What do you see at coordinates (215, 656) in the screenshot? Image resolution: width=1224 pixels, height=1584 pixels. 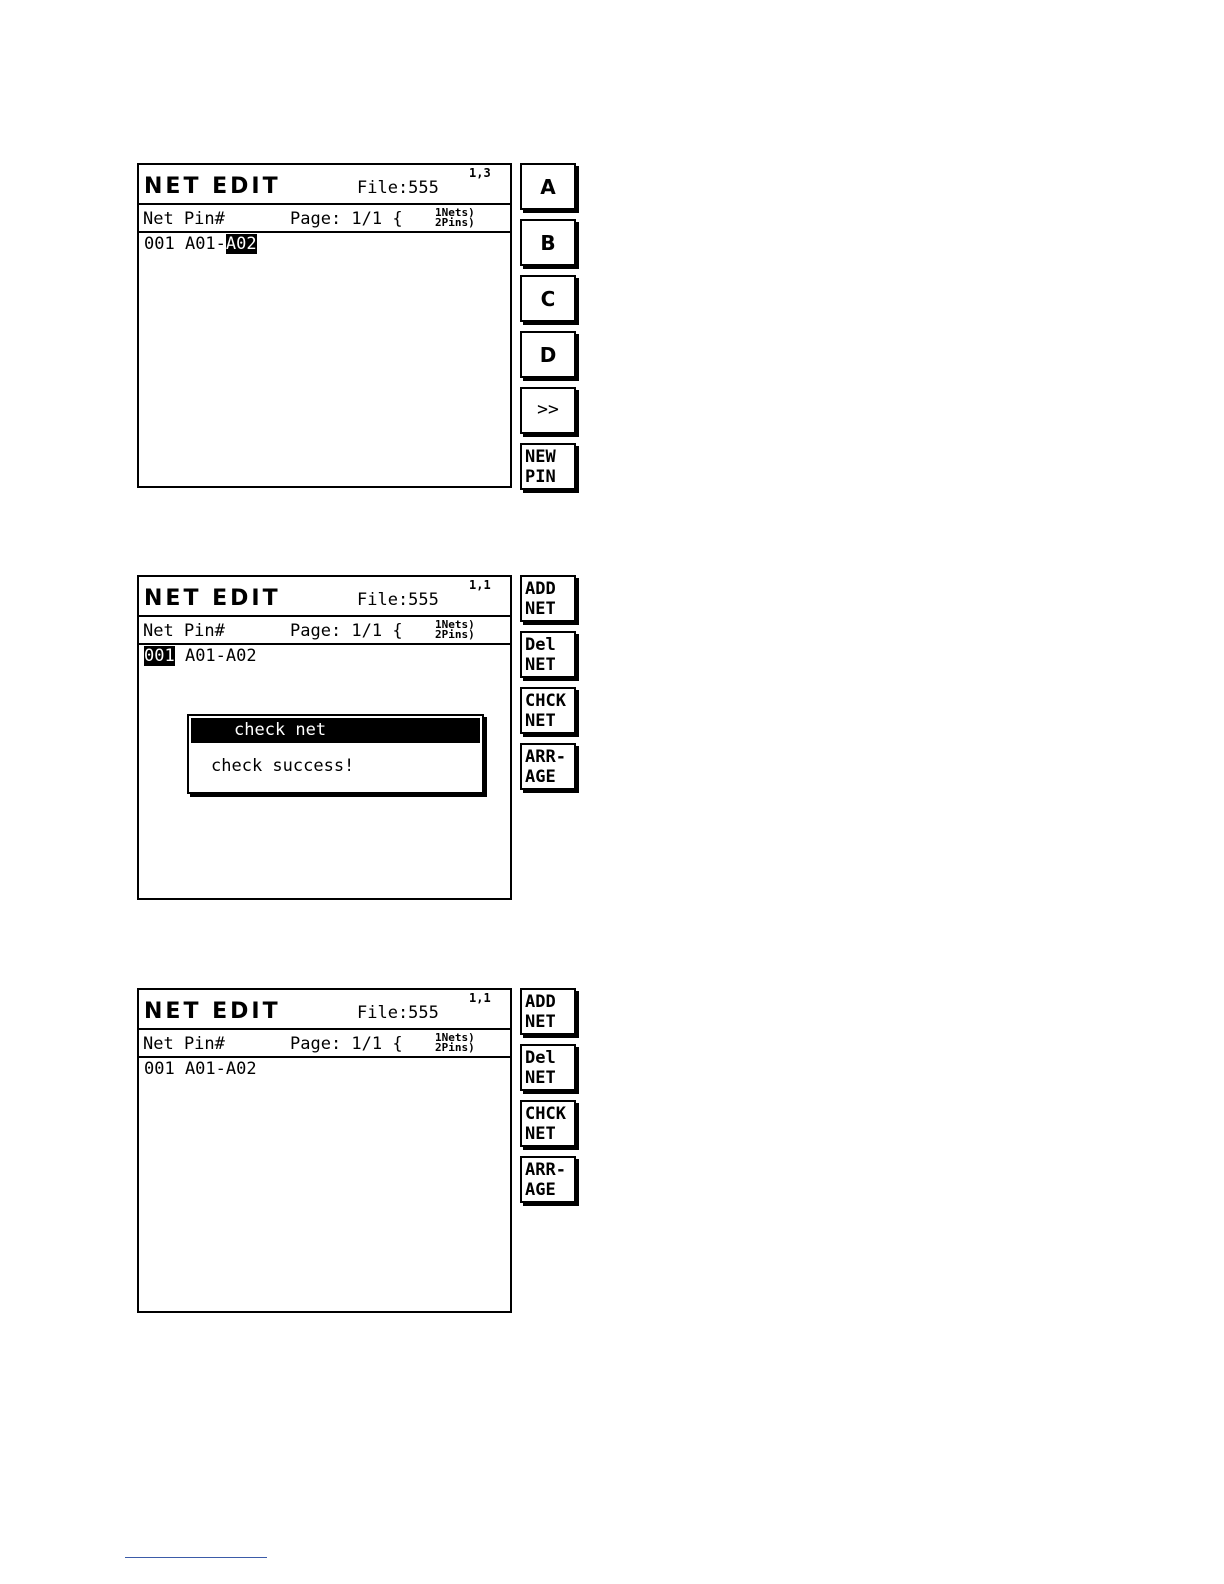 I see `net-pins: A01-A02` at bounding box center [215, 656].